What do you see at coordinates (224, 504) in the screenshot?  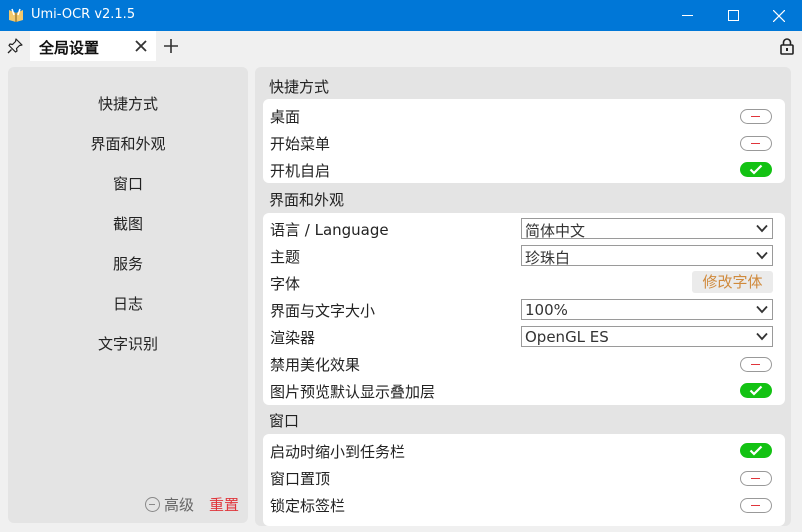 I see `reset-button: 重置` at bounding box center [224, 504].